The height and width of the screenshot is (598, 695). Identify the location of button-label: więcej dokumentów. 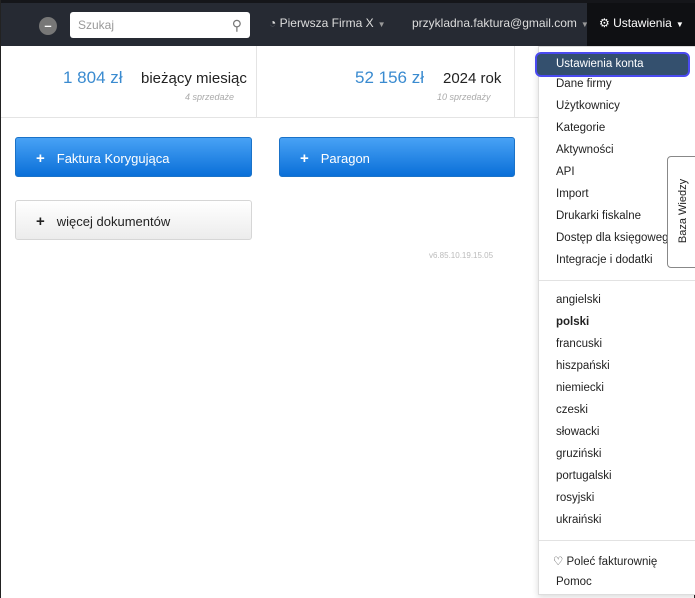
(113, 221).